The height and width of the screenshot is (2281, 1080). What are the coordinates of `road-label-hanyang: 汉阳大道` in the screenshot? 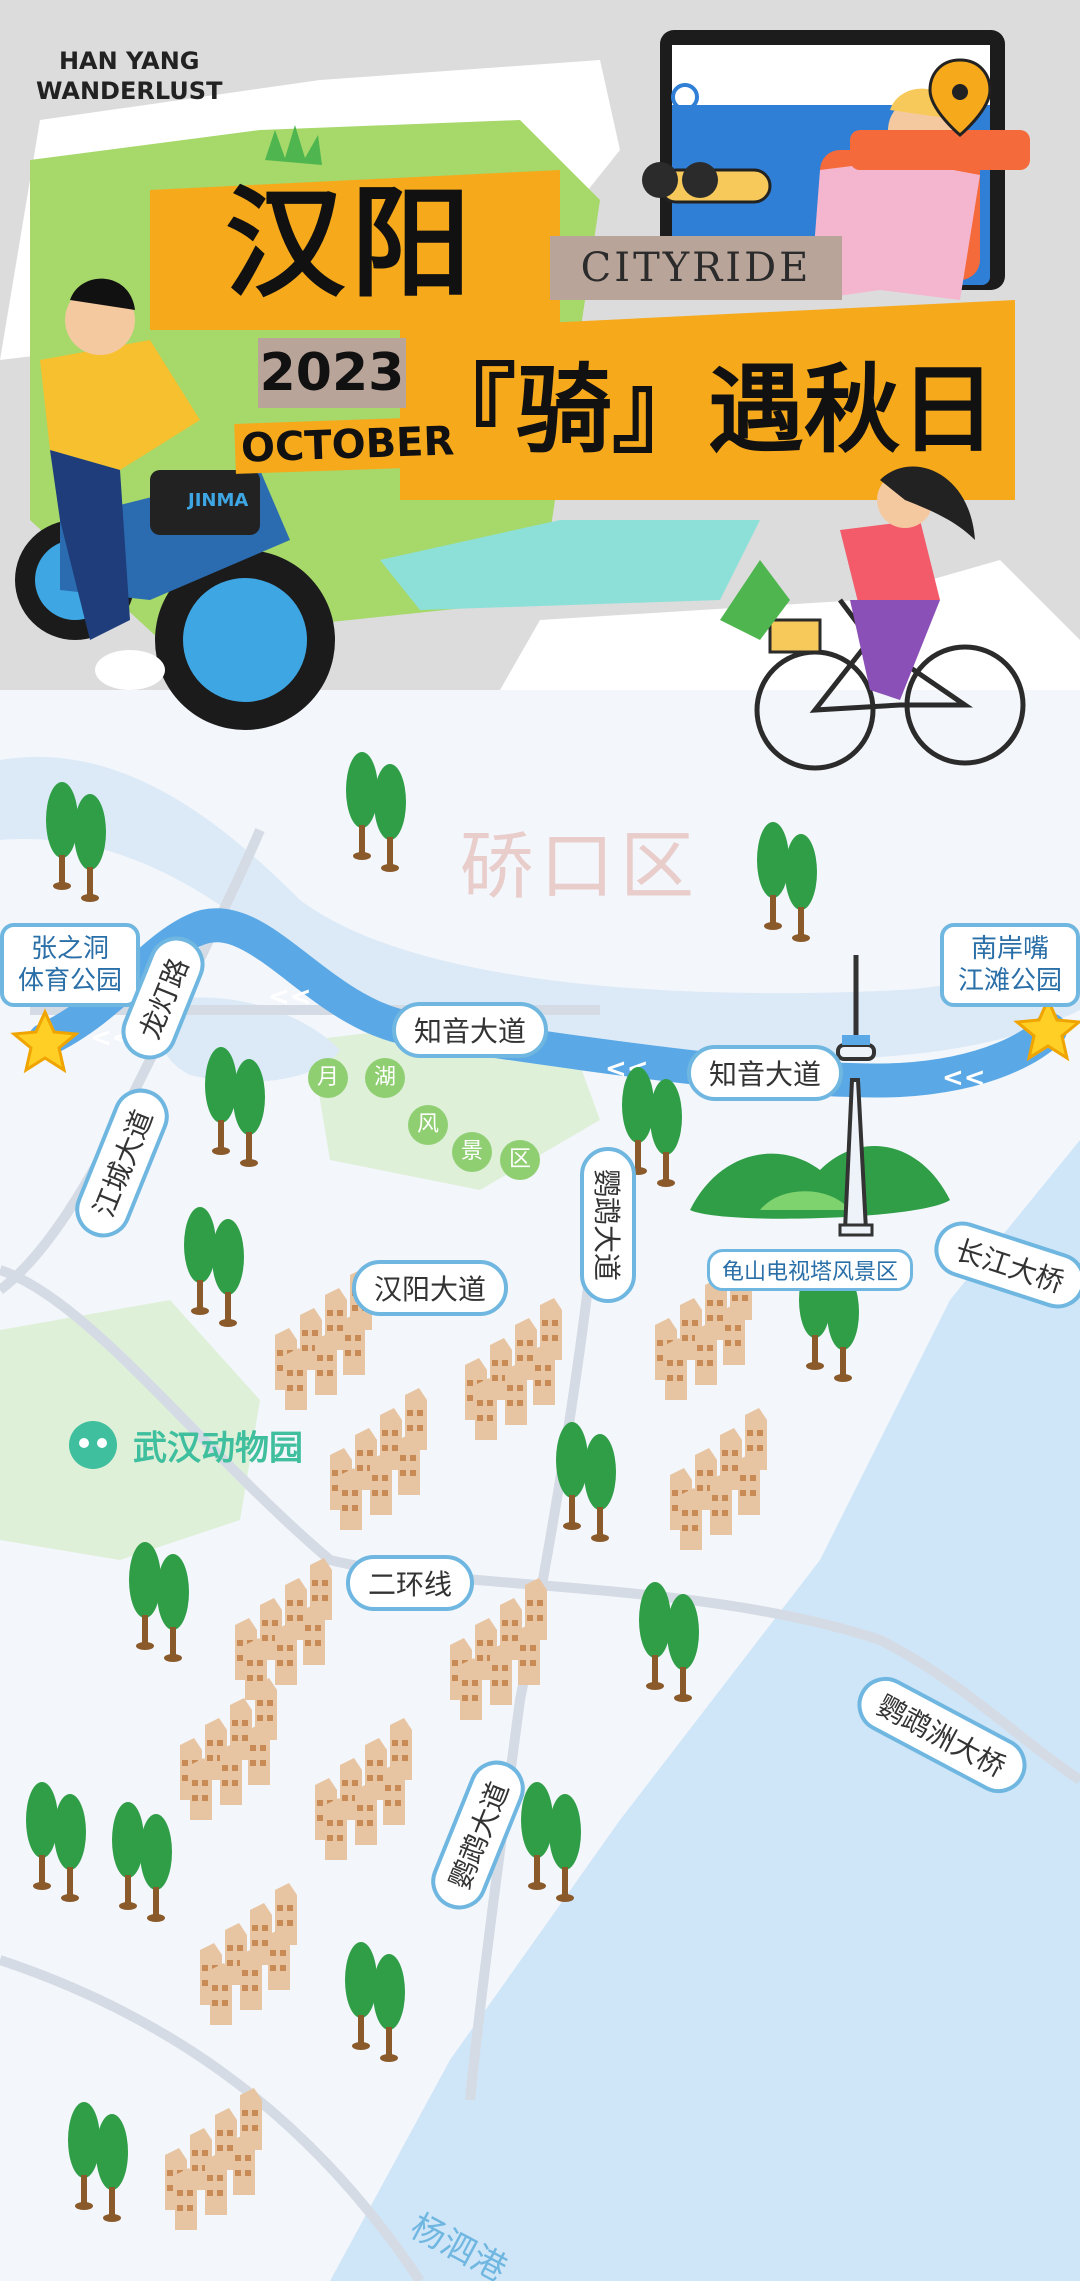 It's located at (430, 1288).